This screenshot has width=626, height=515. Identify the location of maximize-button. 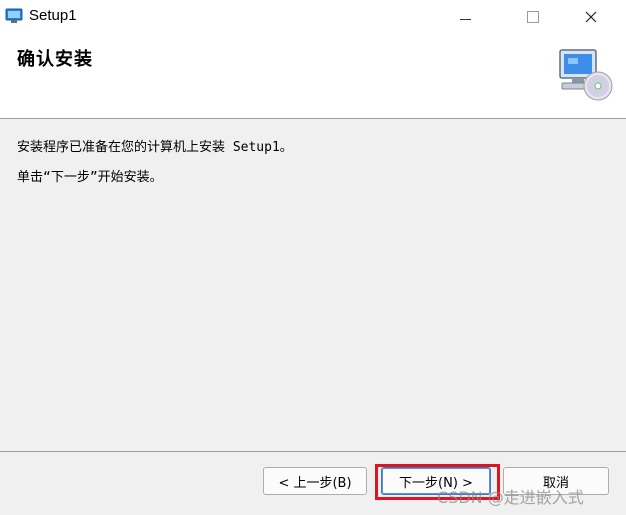
(533, 17).